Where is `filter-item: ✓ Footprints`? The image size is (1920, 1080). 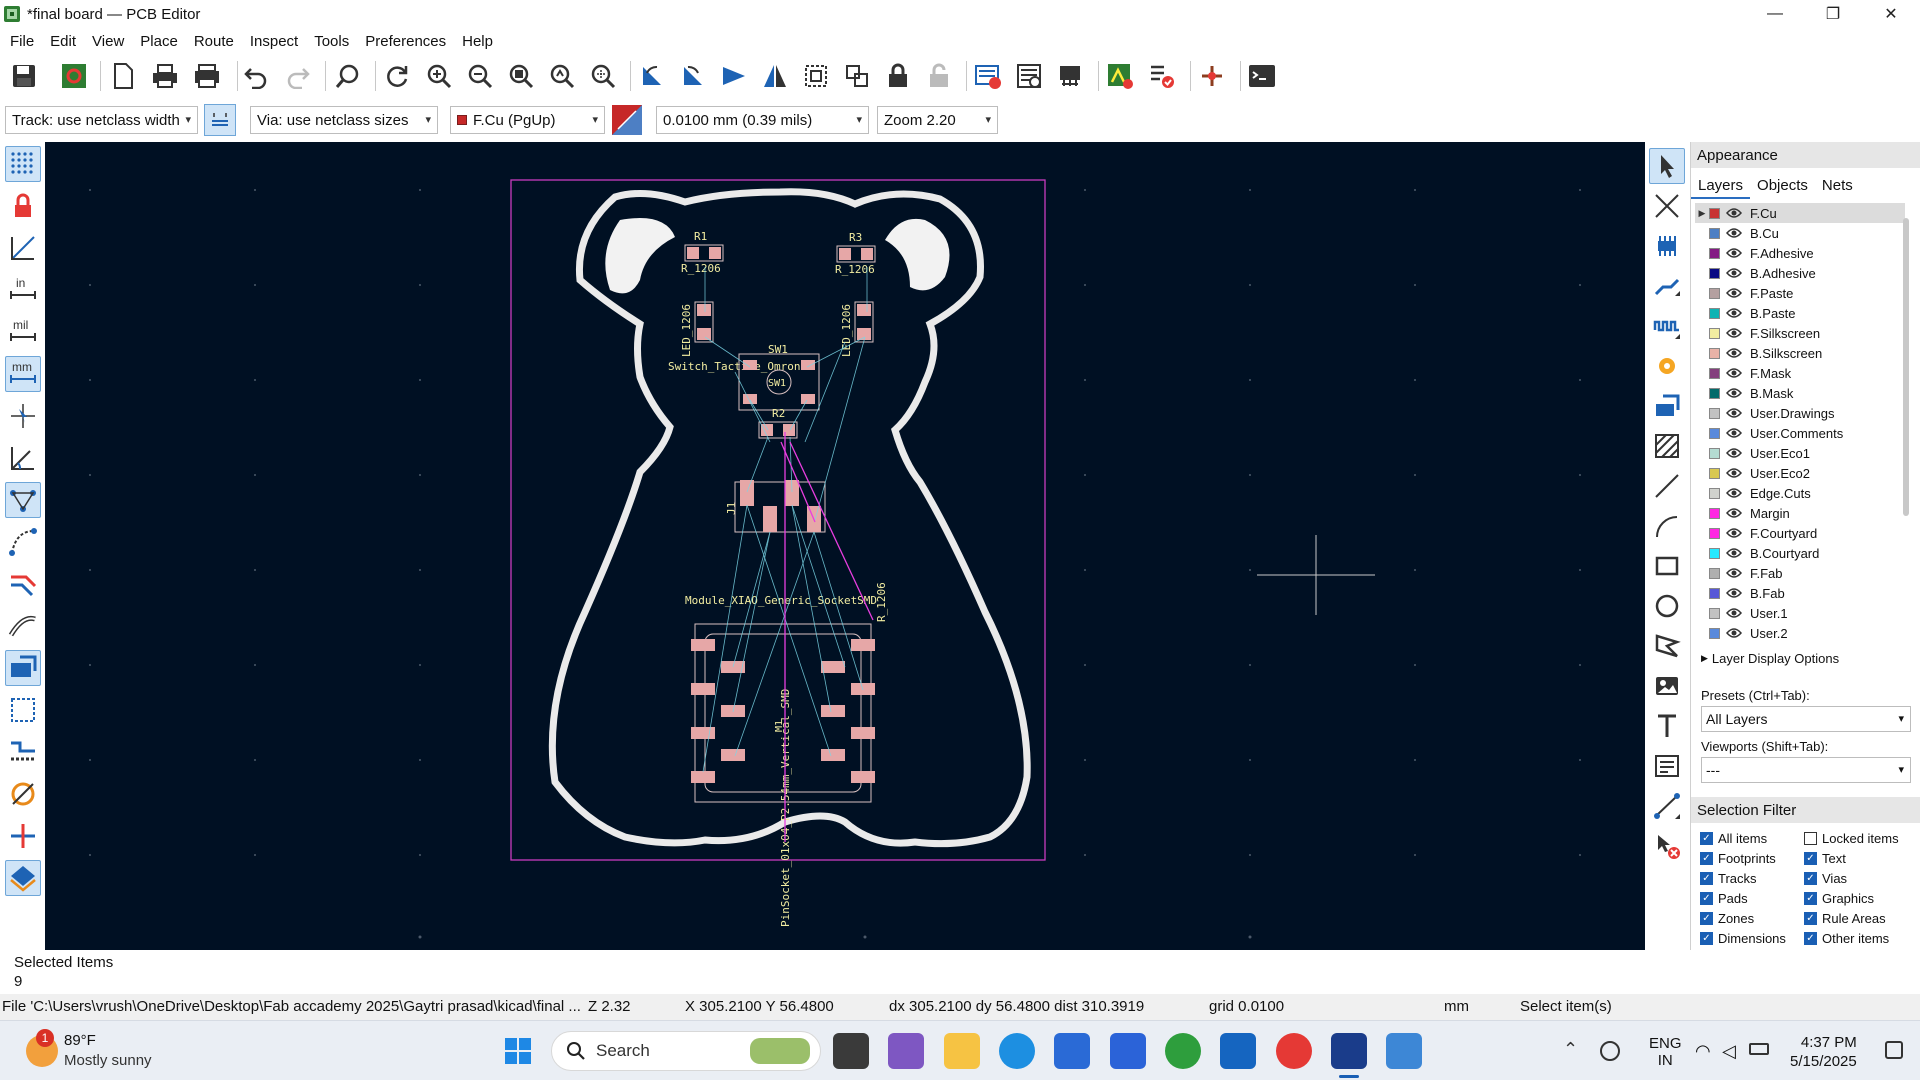
filter-item: ✓ Footprints is located at coordinates (1738, 858).